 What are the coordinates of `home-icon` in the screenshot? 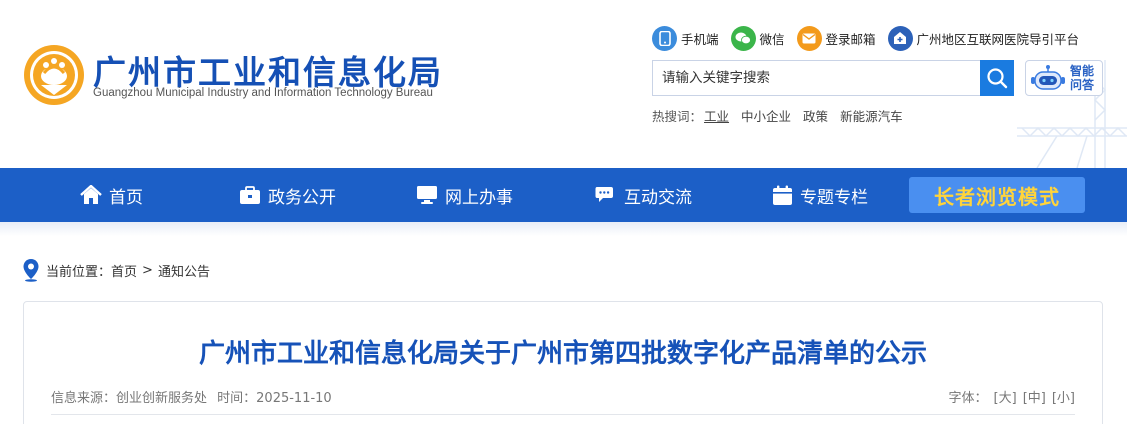 It's located at (91, 195).